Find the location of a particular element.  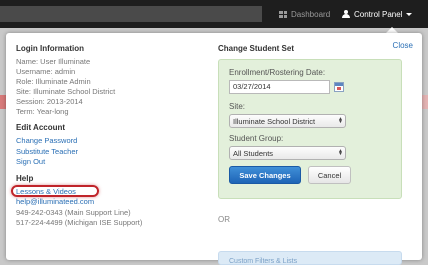

help-heading: Help is located at coordinates (25, 178).